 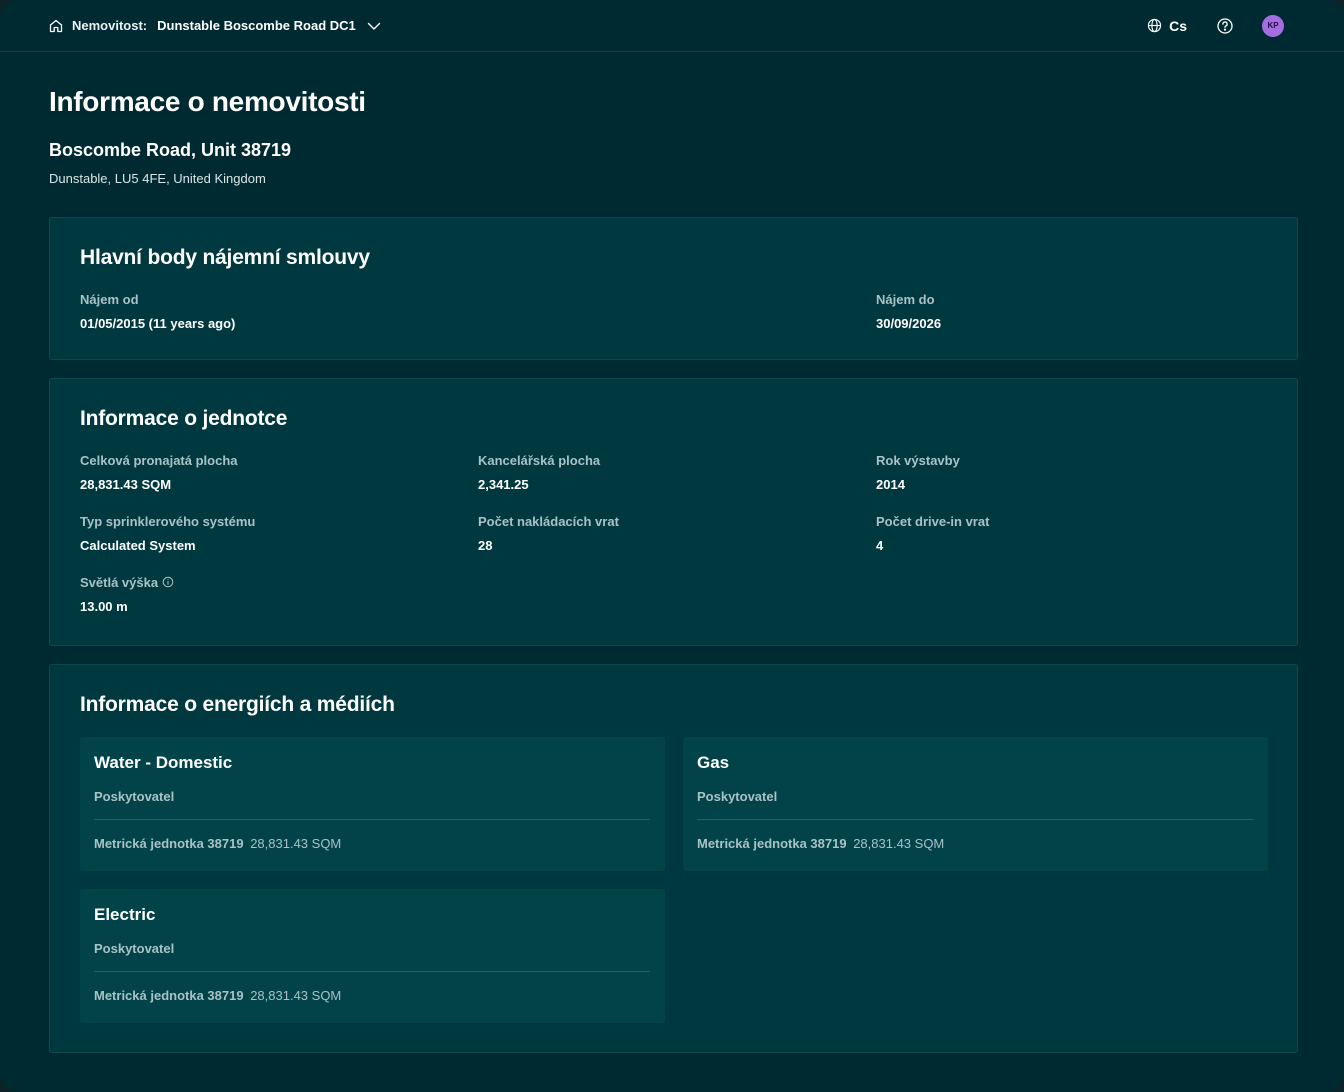 What do you see at coordinates (157, 178) in the screenshot?
I see `property-address: Dunstable, LU5 4FE, United Kingdom` at bounding box center [157, 178].